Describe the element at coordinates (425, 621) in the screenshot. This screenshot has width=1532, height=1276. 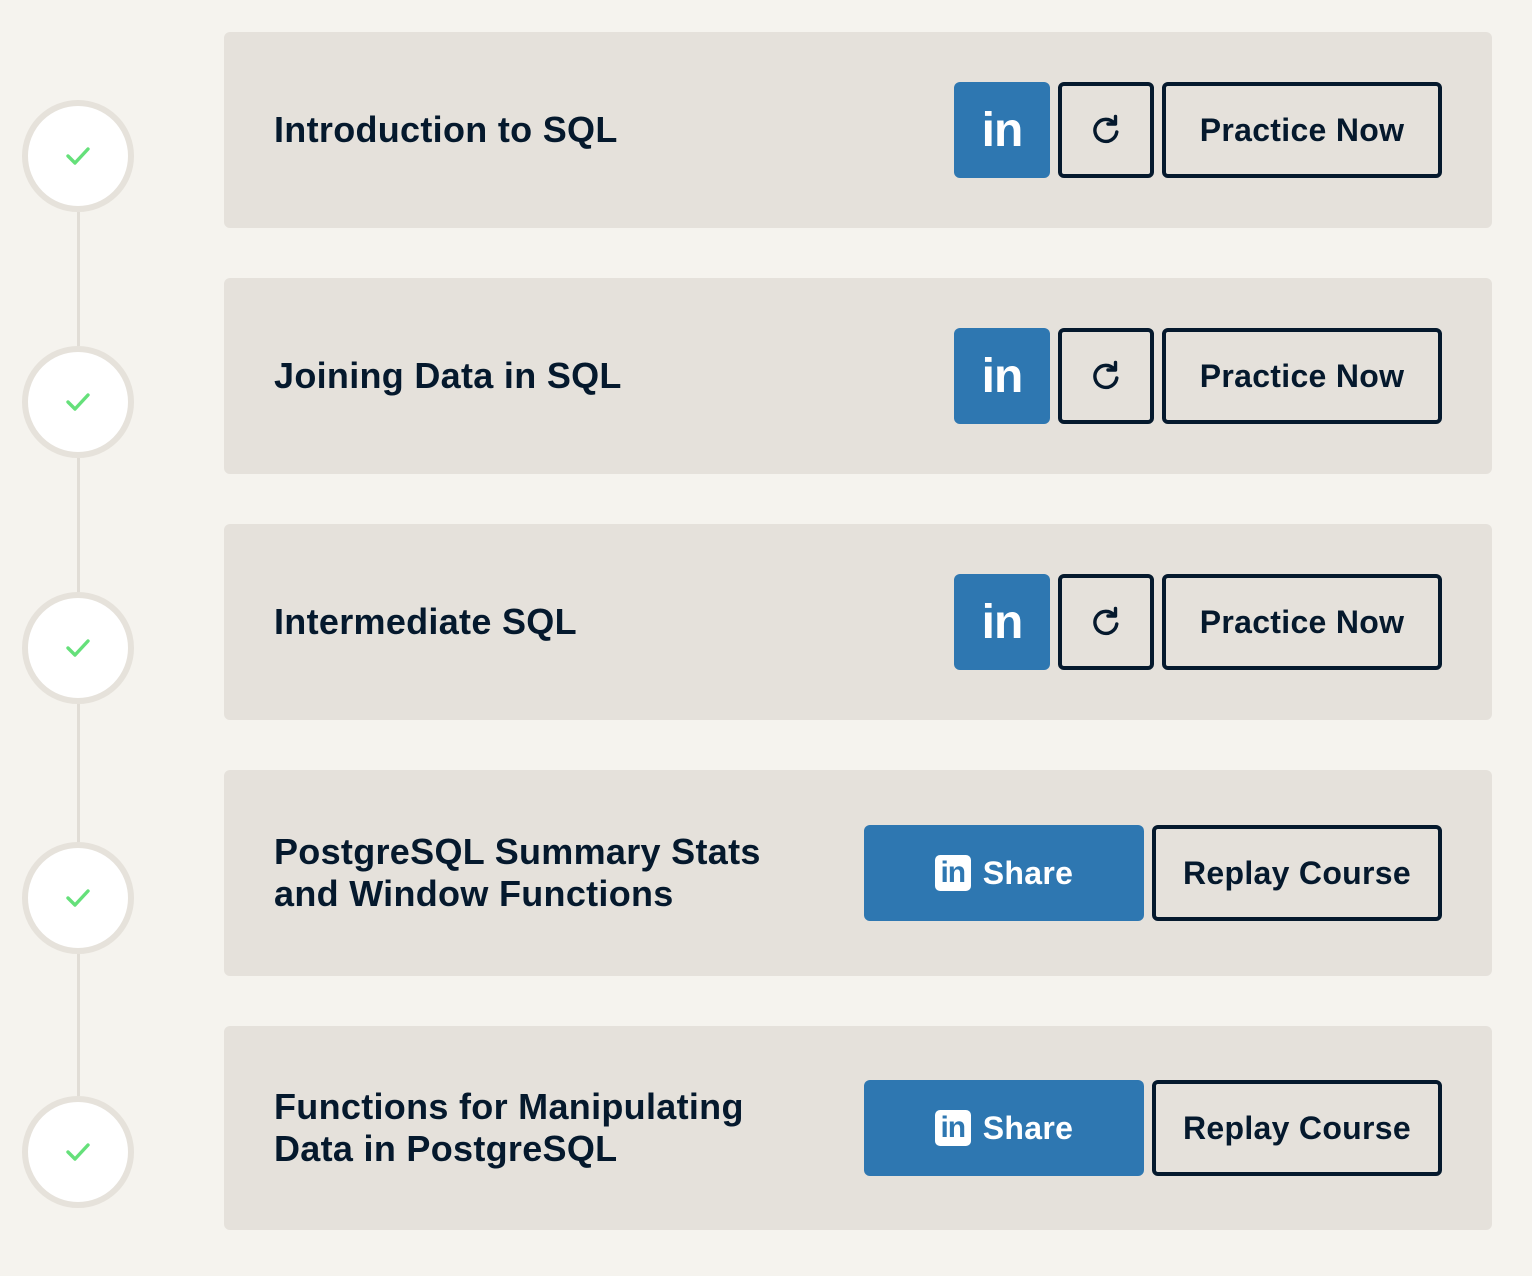
I see `course-title: Intermediate SQL` at that location.